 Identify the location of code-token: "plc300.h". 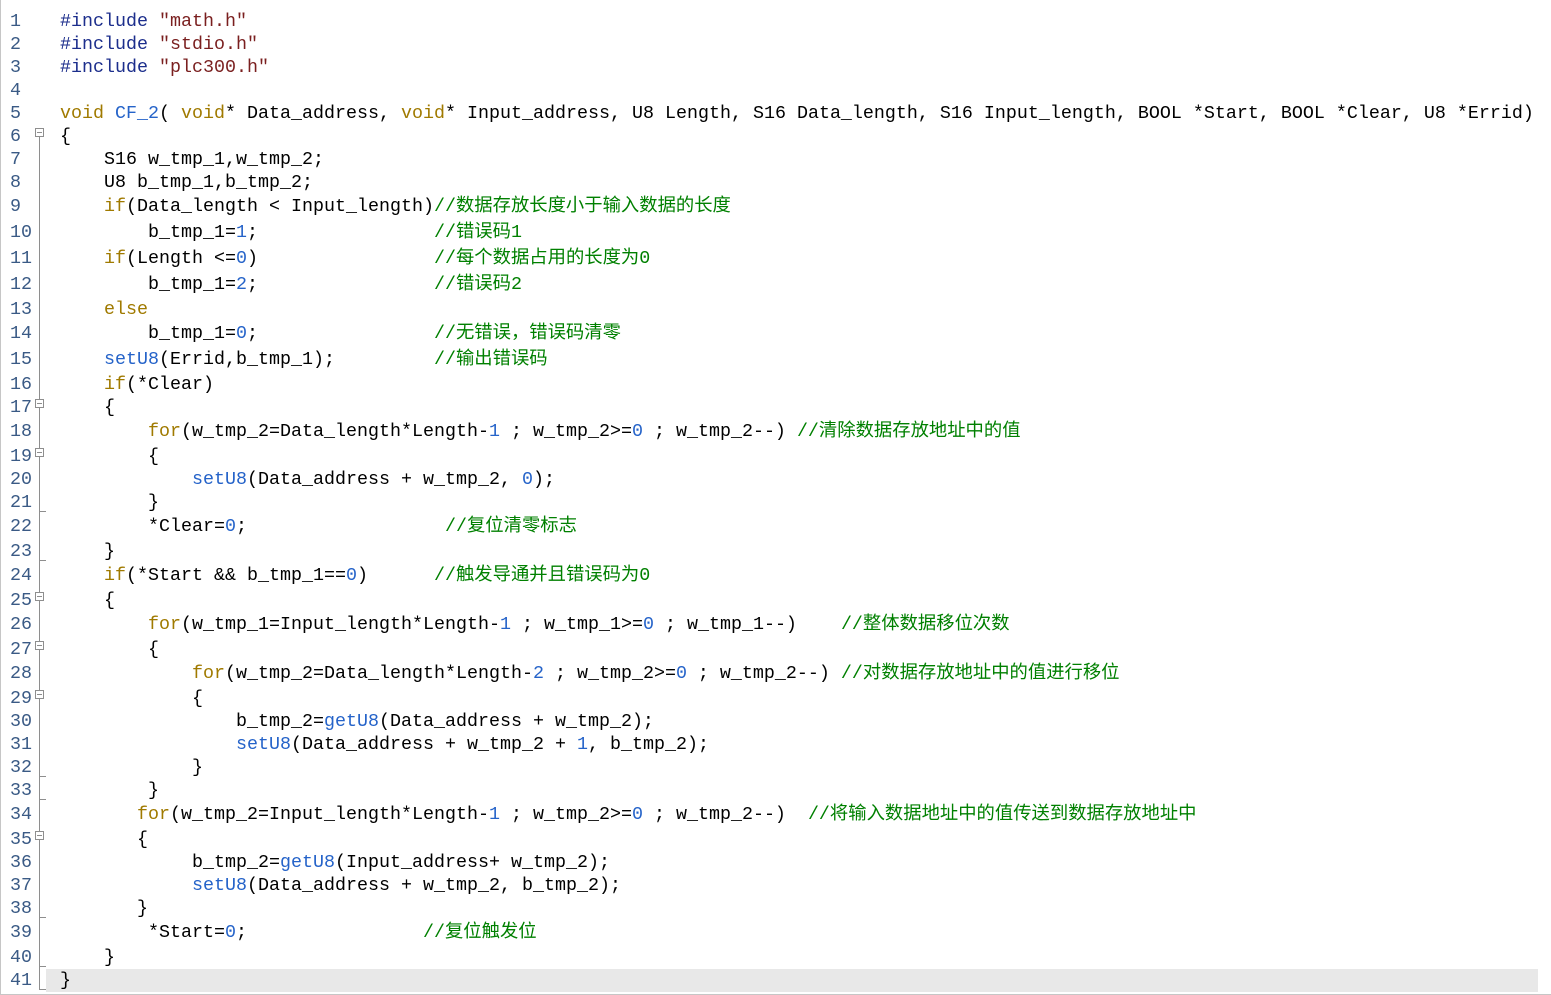
(208, 67).